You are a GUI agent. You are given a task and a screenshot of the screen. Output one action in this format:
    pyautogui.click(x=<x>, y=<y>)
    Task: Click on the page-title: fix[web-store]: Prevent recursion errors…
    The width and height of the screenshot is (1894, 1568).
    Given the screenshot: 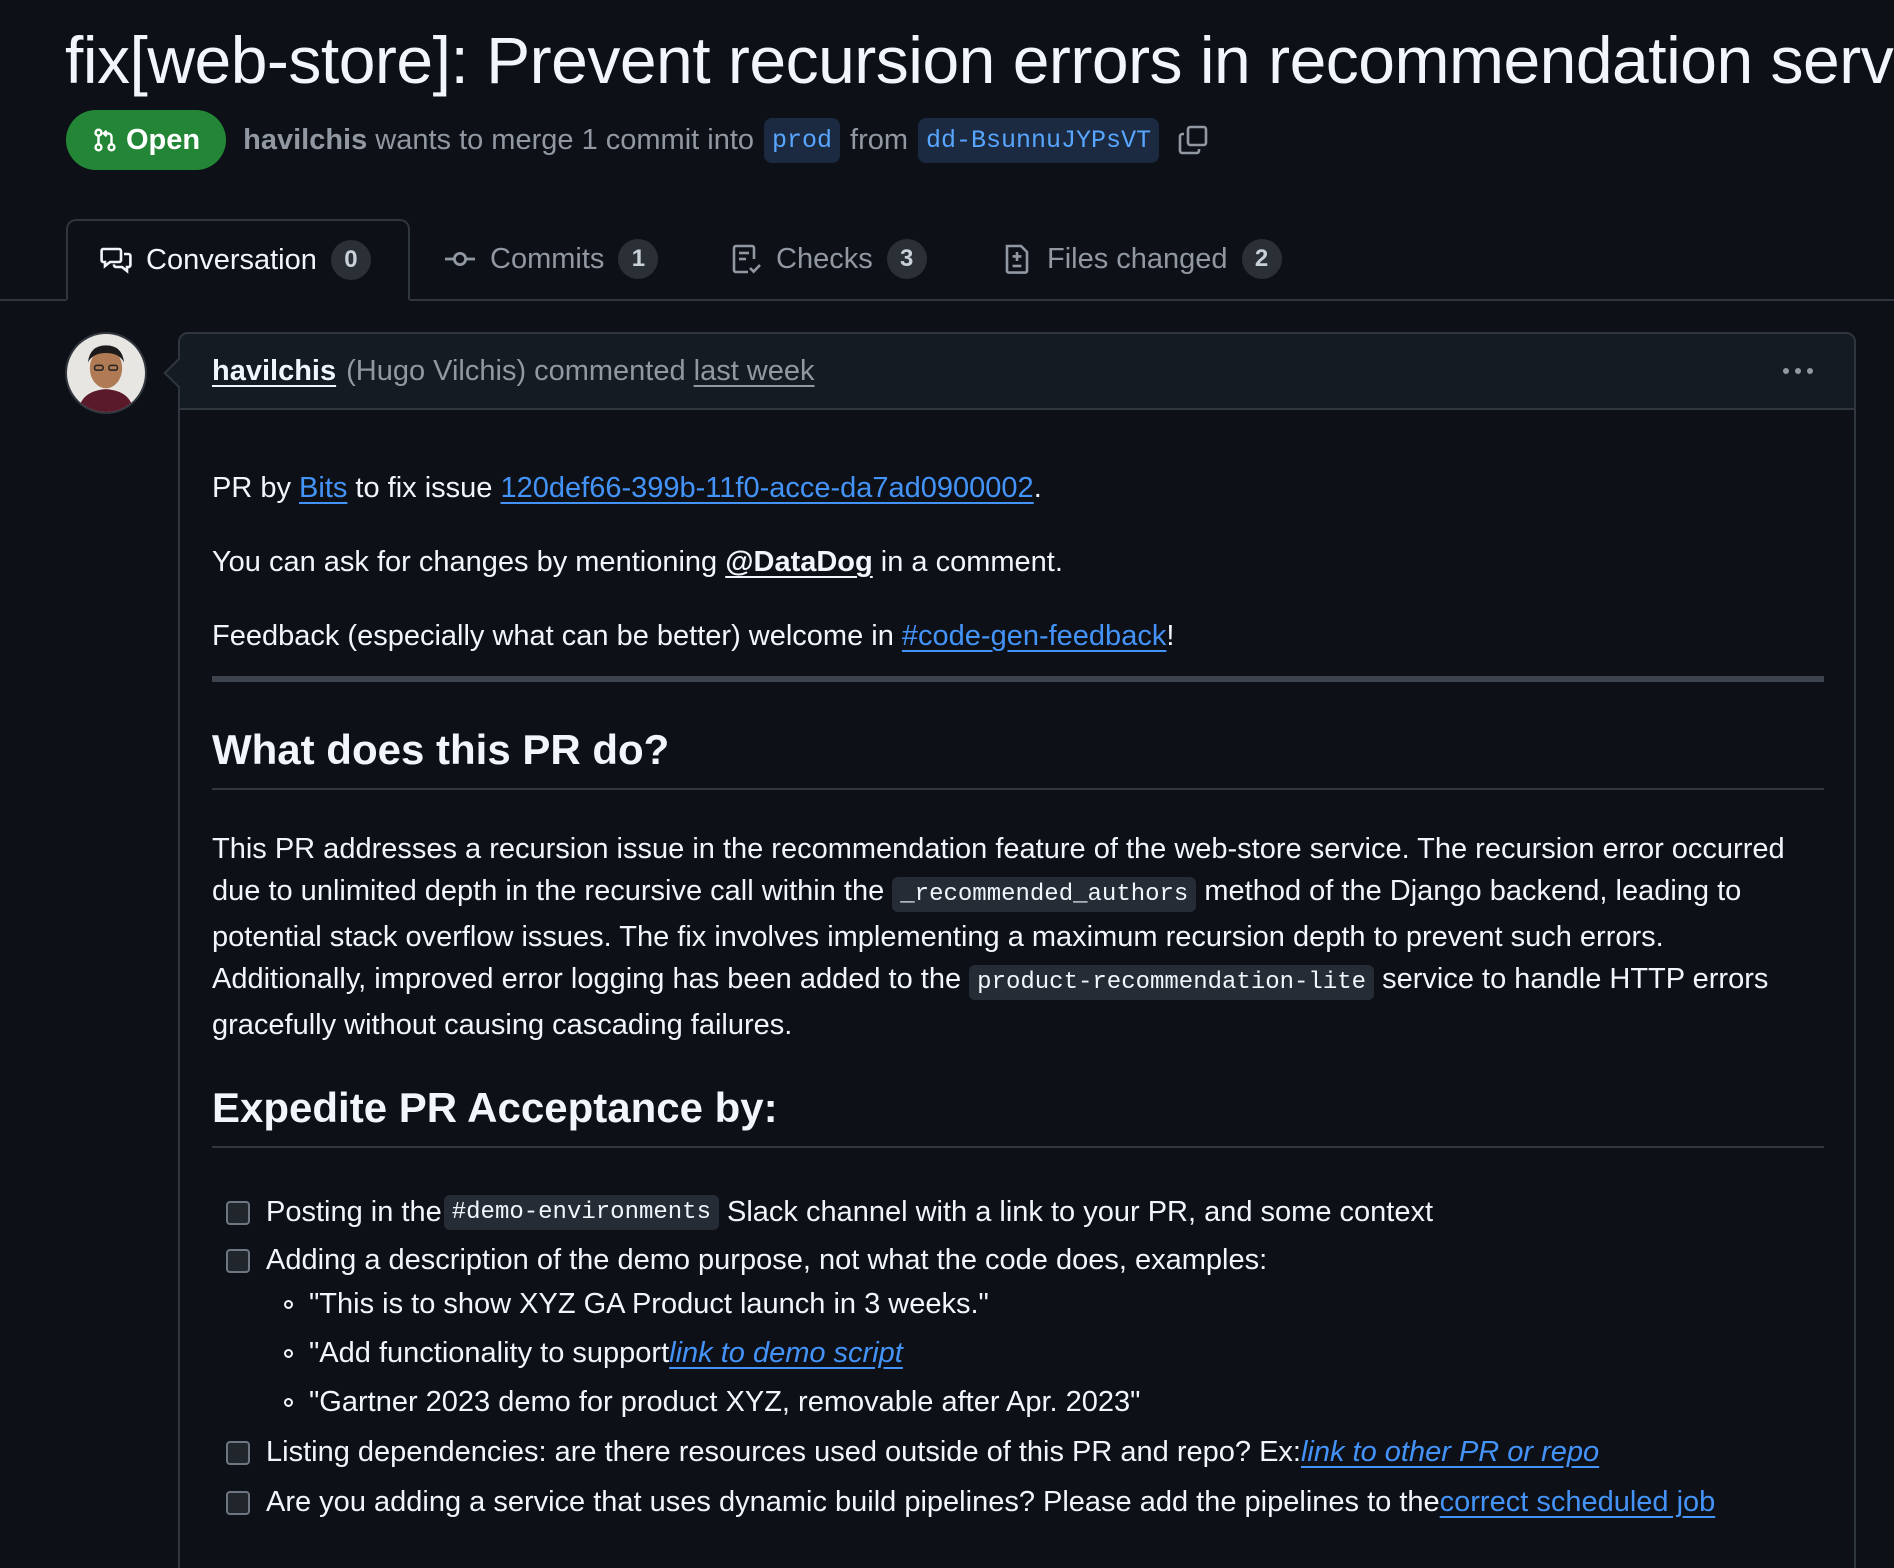 What is the action you would take?
    pyautogui.click(x=979, y=60)
    